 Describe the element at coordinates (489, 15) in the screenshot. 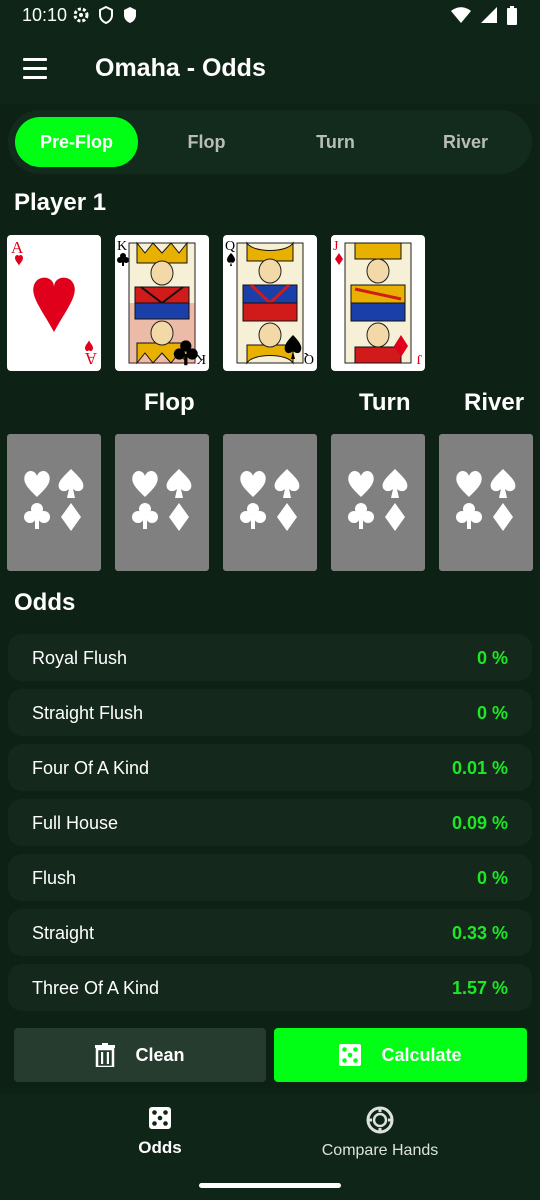

I see `signal-icon` at that location.